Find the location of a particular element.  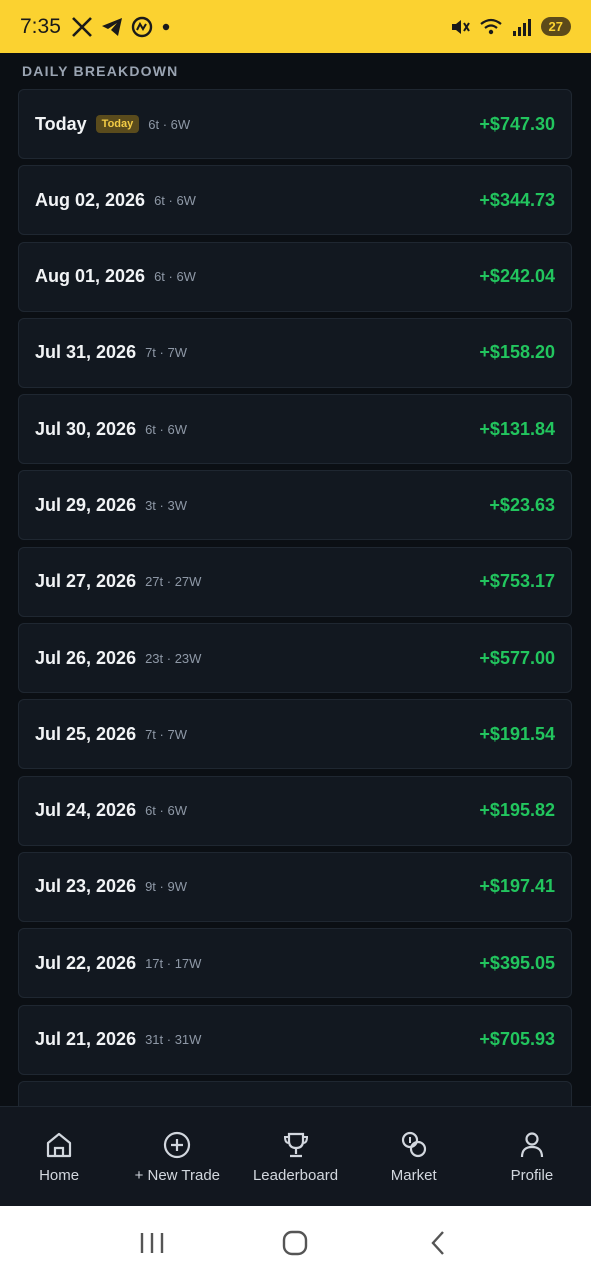

day-pnl: +$747.30 is located at coordinates (517, 123).